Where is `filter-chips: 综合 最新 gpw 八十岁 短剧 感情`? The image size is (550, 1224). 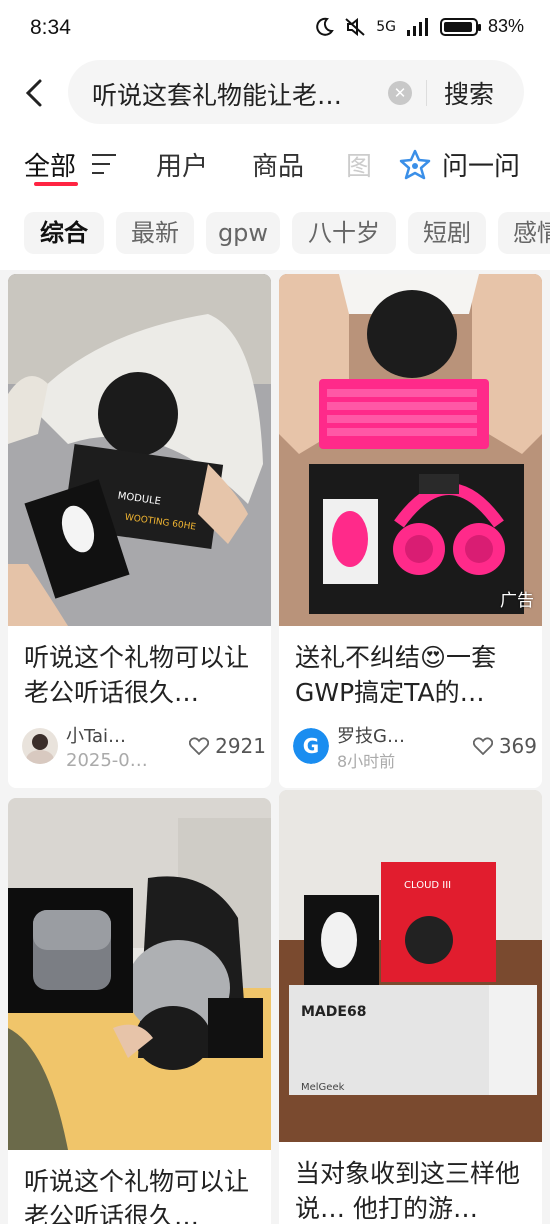 filter-chips: 综合 最新 gpw 八十岁 短剧 感情 is located at coordinates (275, 234).